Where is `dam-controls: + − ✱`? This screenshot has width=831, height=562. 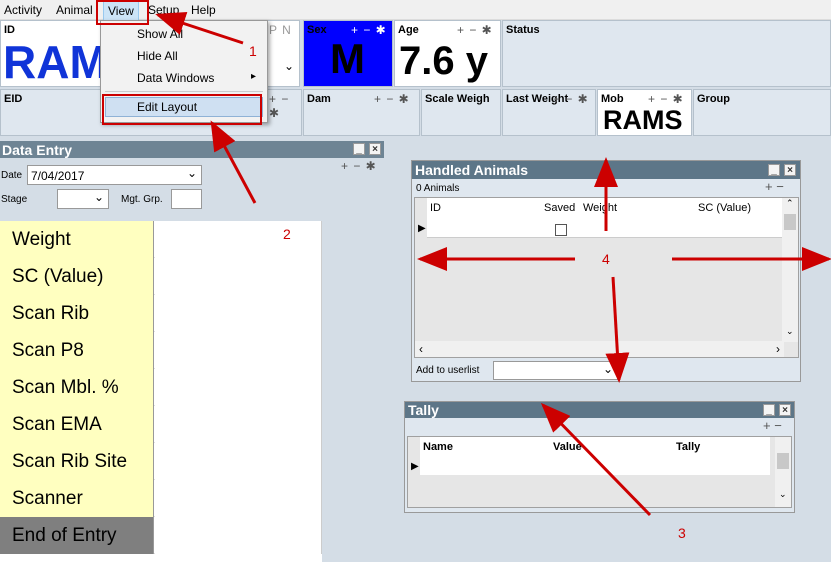 dam-controls: + − ✱ is located at coordinates (392, 99).